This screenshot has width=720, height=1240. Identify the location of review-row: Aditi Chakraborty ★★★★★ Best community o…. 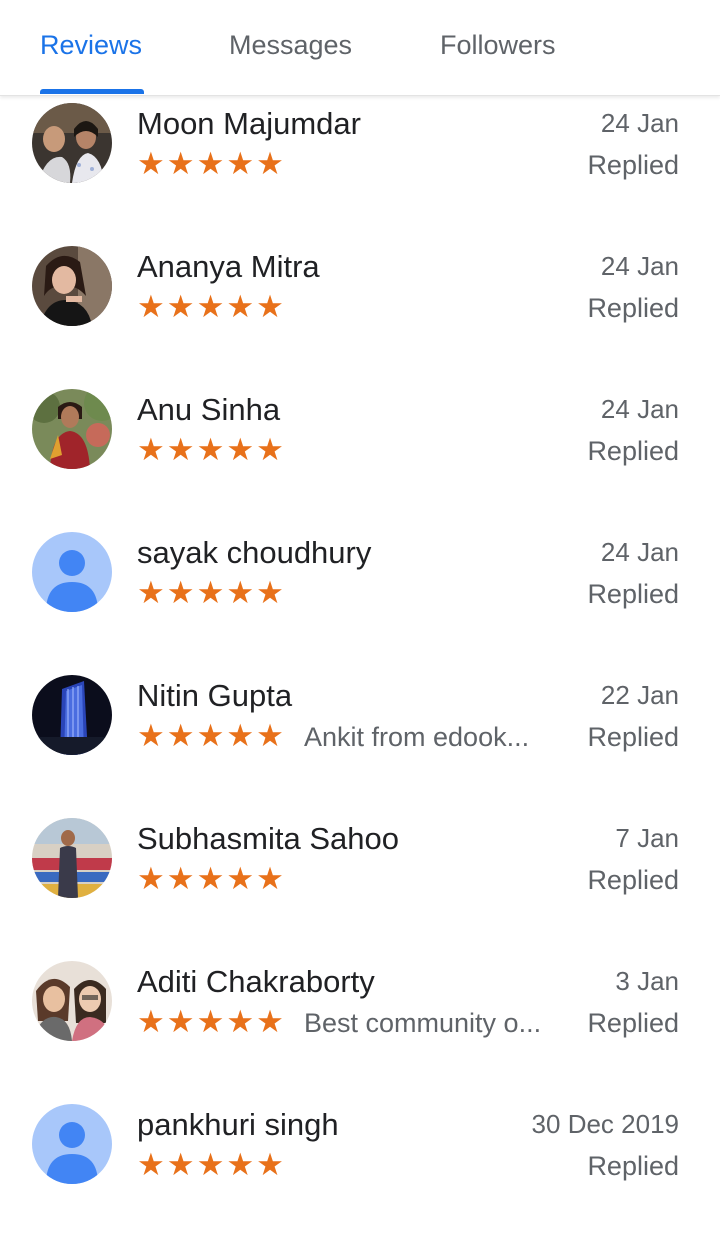
(360, 1025).